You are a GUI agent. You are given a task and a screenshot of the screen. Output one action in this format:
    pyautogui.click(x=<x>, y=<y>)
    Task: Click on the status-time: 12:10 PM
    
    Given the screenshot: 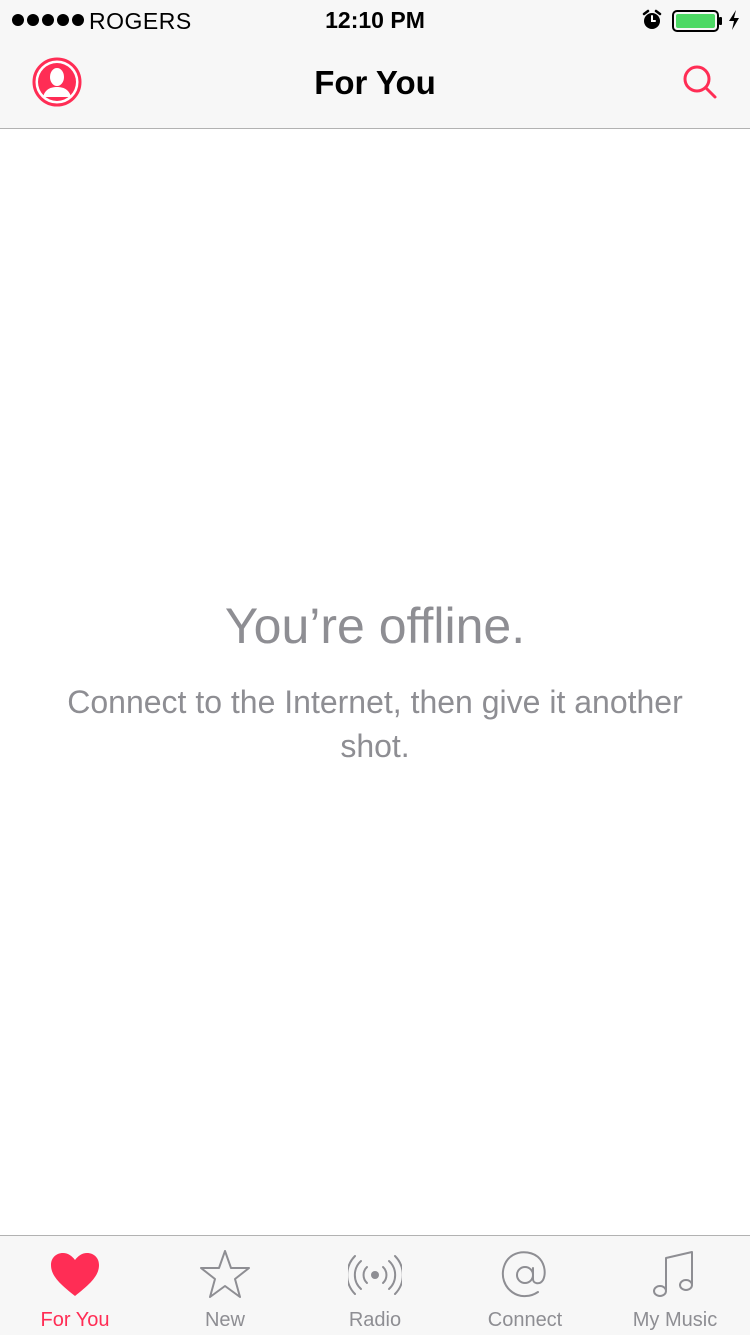 What is the action you would take?
    pyautogui.click(x=375, y=20)
    